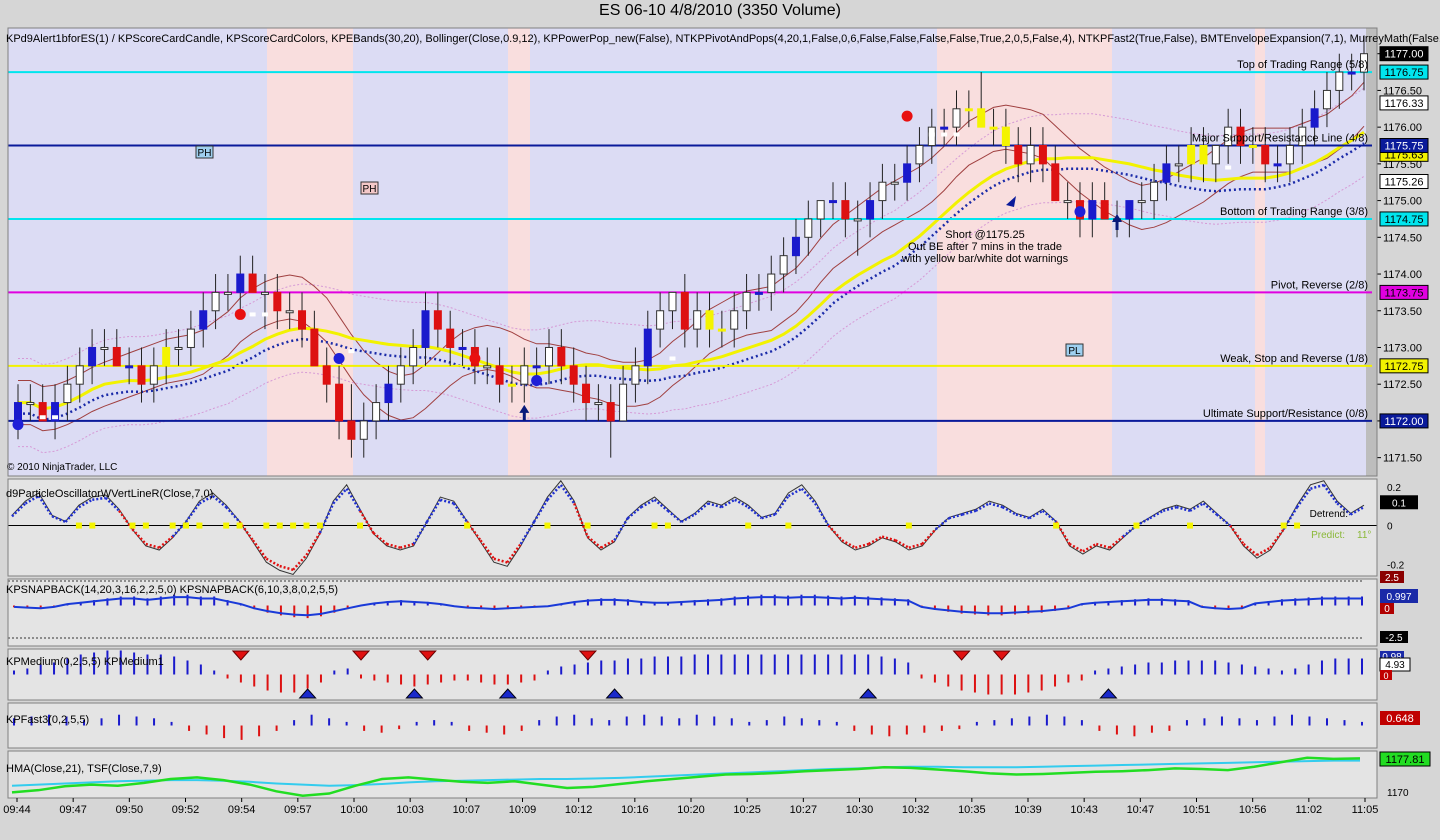 Image resolution: width=1440 pixels, height=840 pixels. Describe the element at coordinates (972, 810) in the screenshot. I see `x-tick-label: 10:35` at that location.